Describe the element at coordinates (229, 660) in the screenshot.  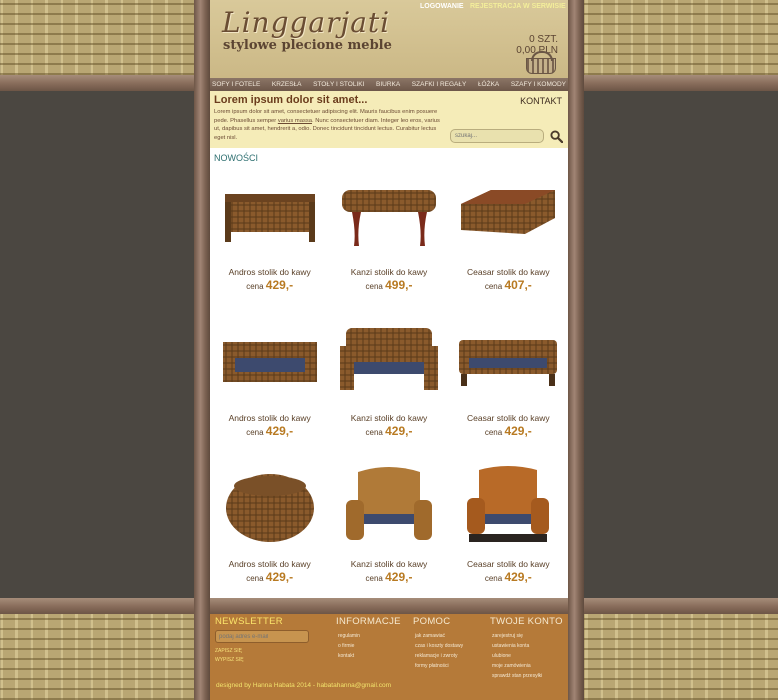
I see `unsubscribe-link: WYPISZ SIĘ` at that location.